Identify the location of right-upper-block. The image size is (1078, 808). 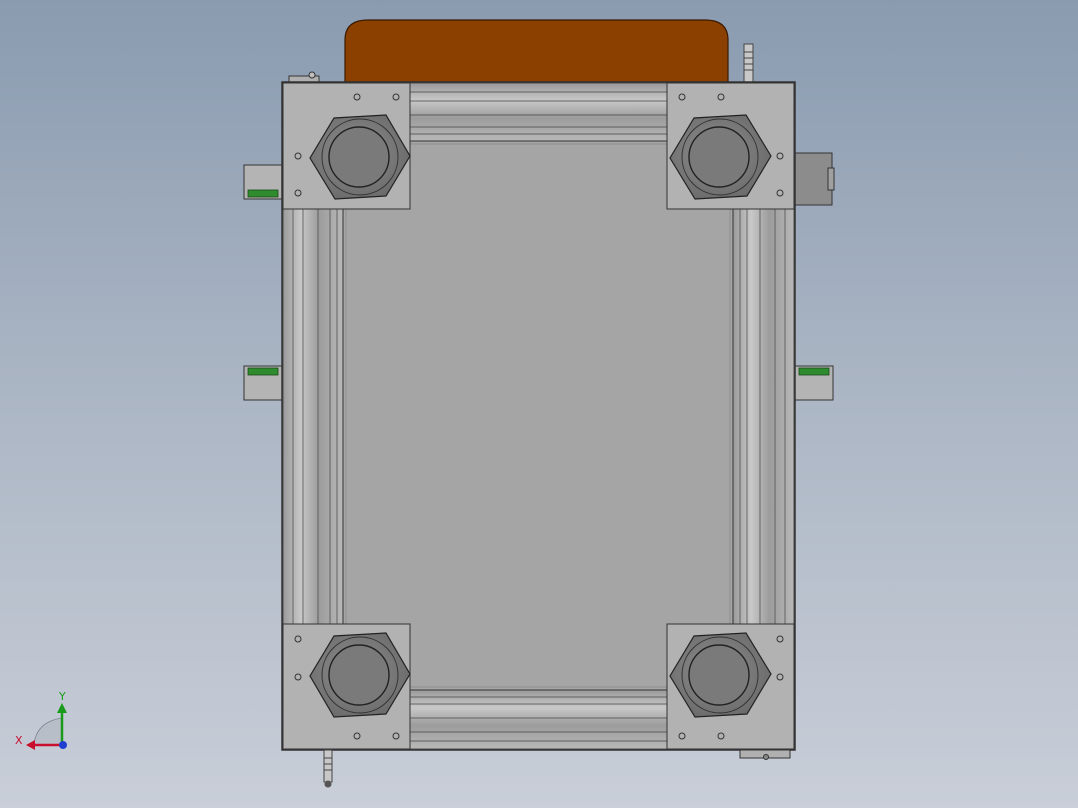
(814, 179).